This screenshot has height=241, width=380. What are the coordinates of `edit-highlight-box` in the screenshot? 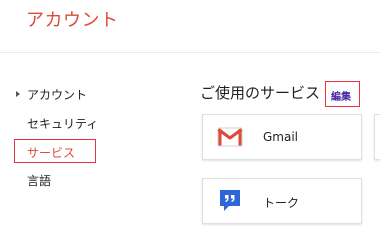 It's located at (342, 94).